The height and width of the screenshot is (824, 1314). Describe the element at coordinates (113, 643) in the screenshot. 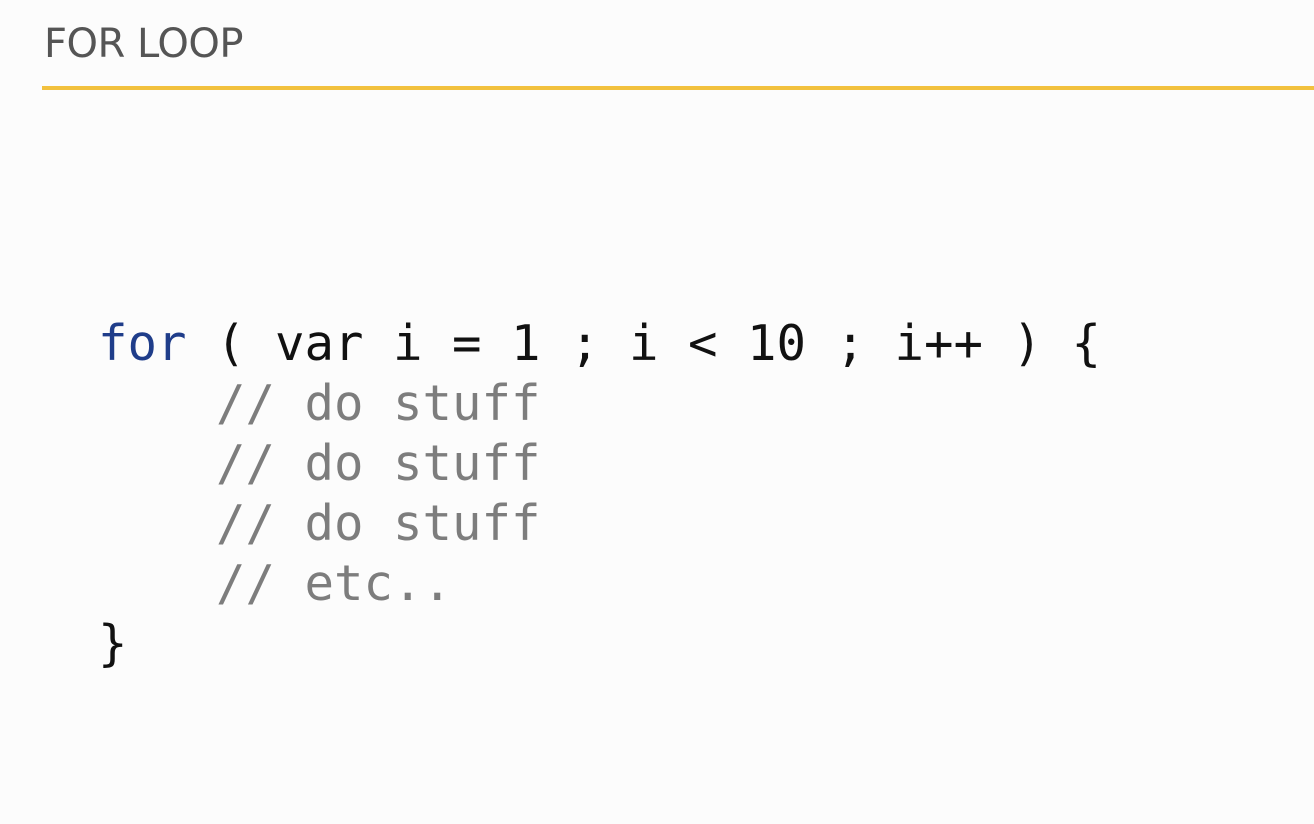

I see `closing-brace: }` at that location.